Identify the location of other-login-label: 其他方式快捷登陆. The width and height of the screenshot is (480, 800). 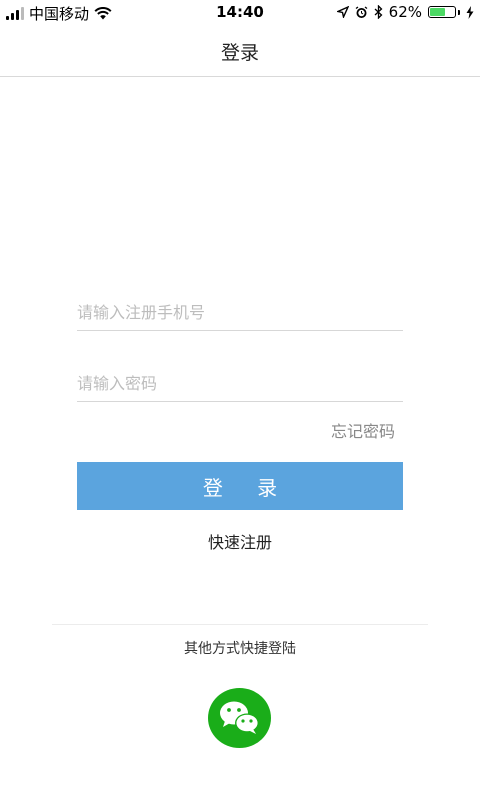
(240, 649).